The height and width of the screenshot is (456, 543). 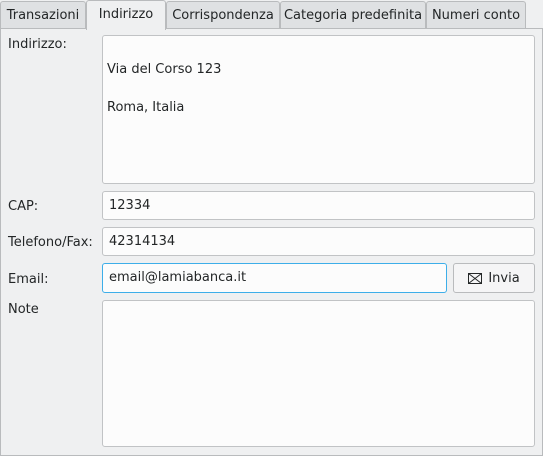 What do you see at coordinates (43, 14) in the screenshot?
I see `tab-transazioni: Transazioni` at bounding box center [43, 14].